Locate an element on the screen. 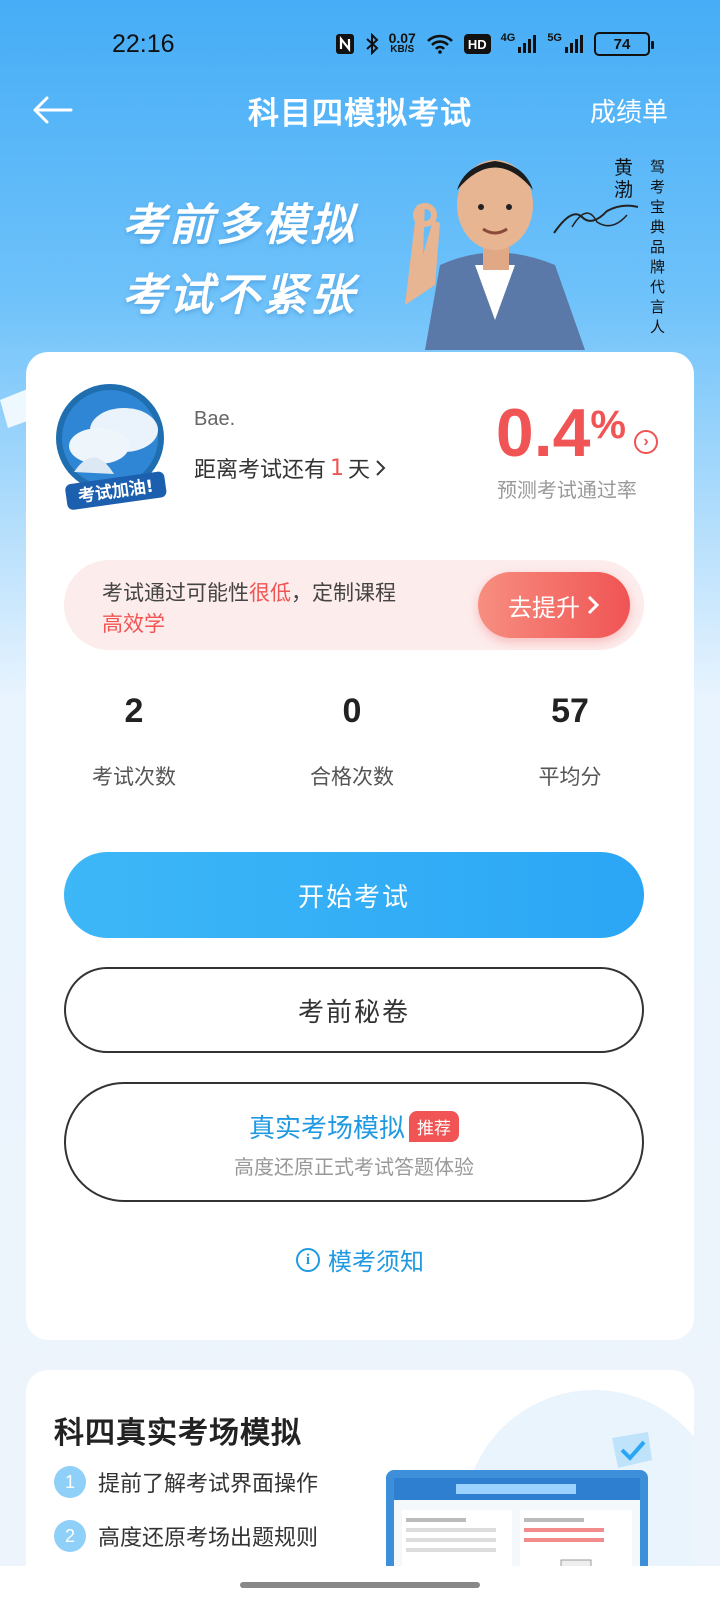  exam-notice-link: i 模考须知 is located at coordinates (360, 1259).